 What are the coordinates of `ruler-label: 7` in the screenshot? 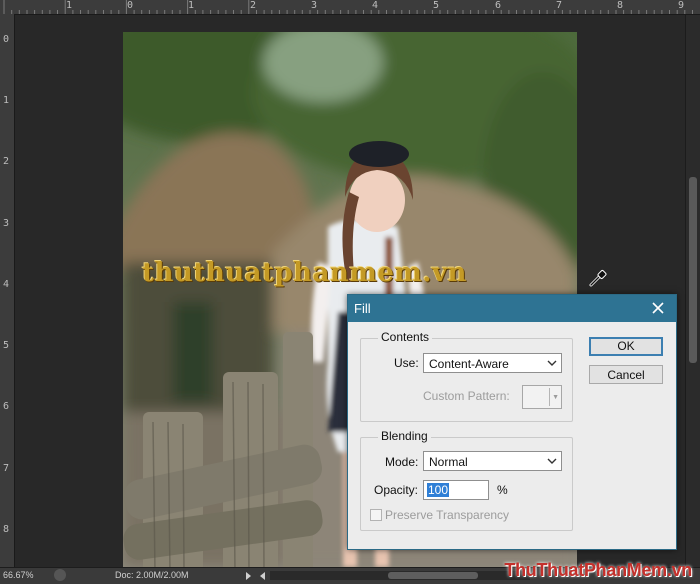 It's located at (6, 468).